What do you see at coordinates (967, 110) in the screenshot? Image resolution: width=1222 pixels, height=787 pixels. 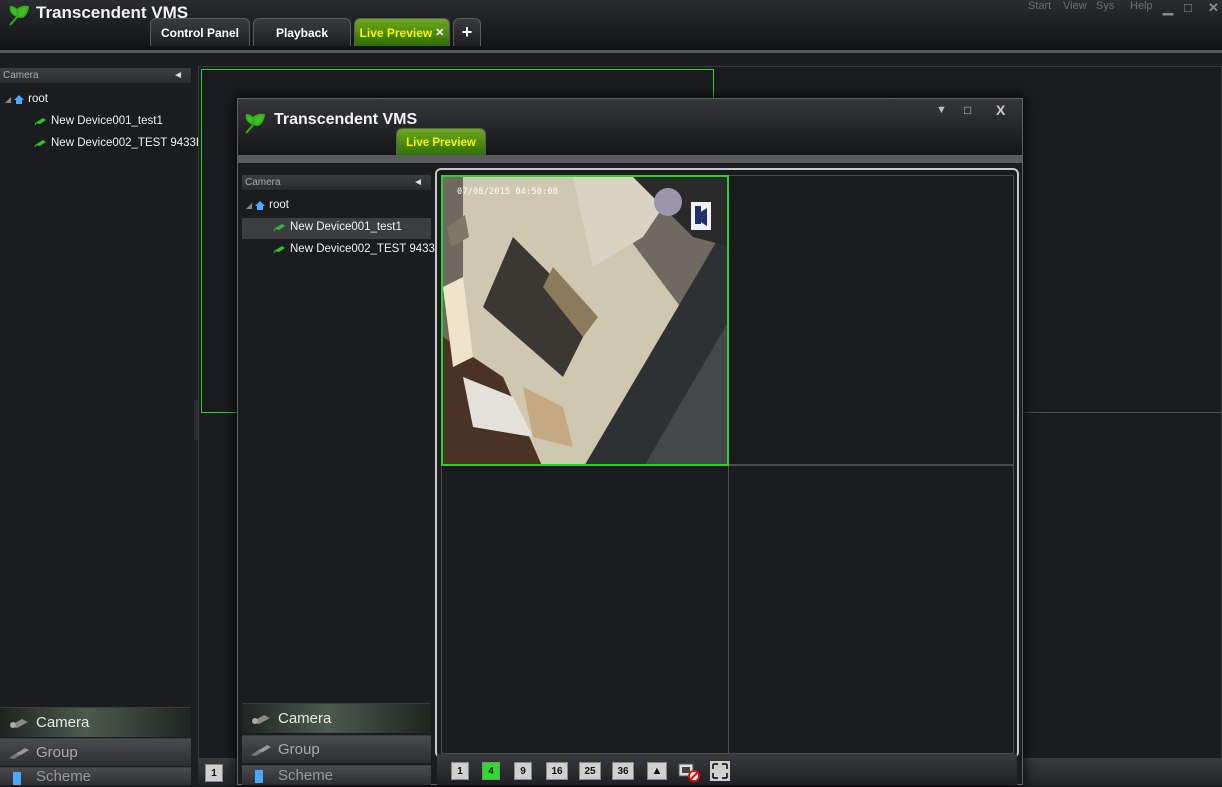 I see `popup-maximize-icon: □` at bounding box center [967, 110].